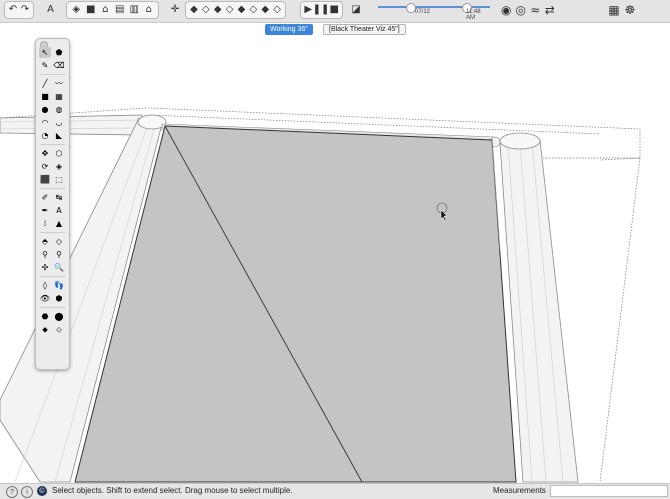 This screenshot has height=499, width=670. Describe the element at coordinates (308, 10) in the screenshot. I see `toolbar-group6-button-1: ▶` at that location.